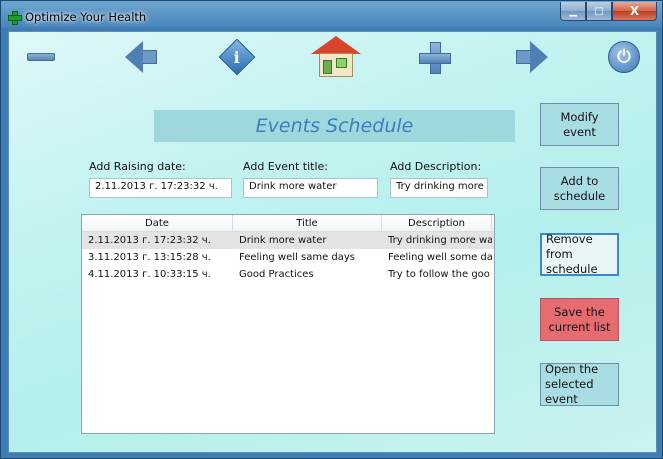 This screenshot has width=663, height=459. I want to click on back-arrow-icon, so click(141, 57).